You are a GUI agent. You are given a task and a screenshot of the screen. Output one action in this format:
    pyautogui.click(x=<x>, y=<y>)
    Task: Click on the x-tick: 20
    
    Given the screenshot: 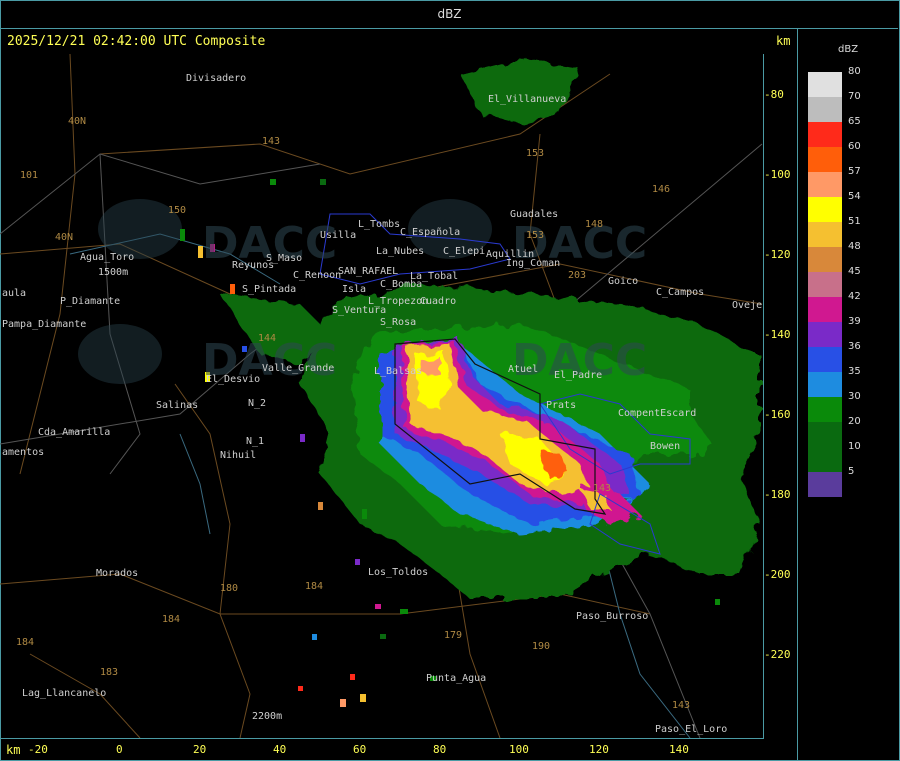 What is the action you would take?
    pyautogui.click(x=200, y=749)
    